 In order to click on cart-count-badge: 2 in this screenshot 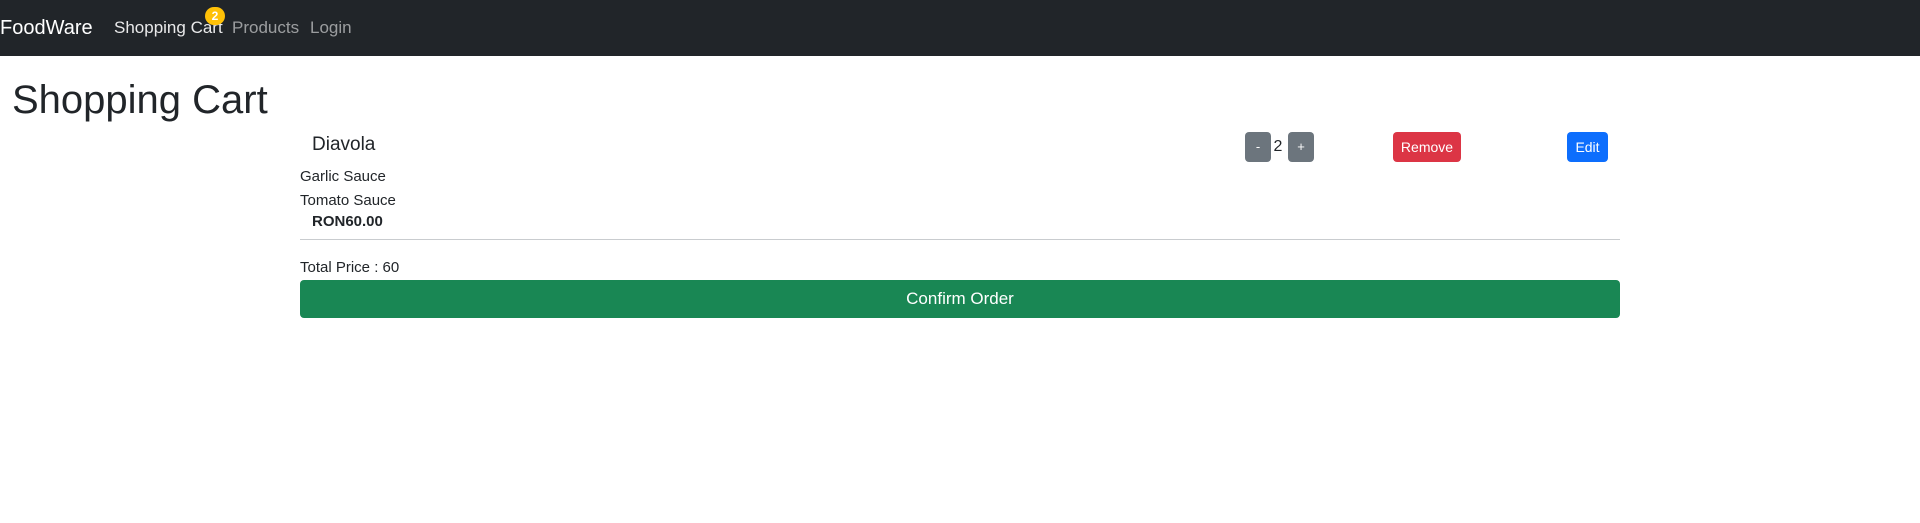, I will do `click(215, 16)`.